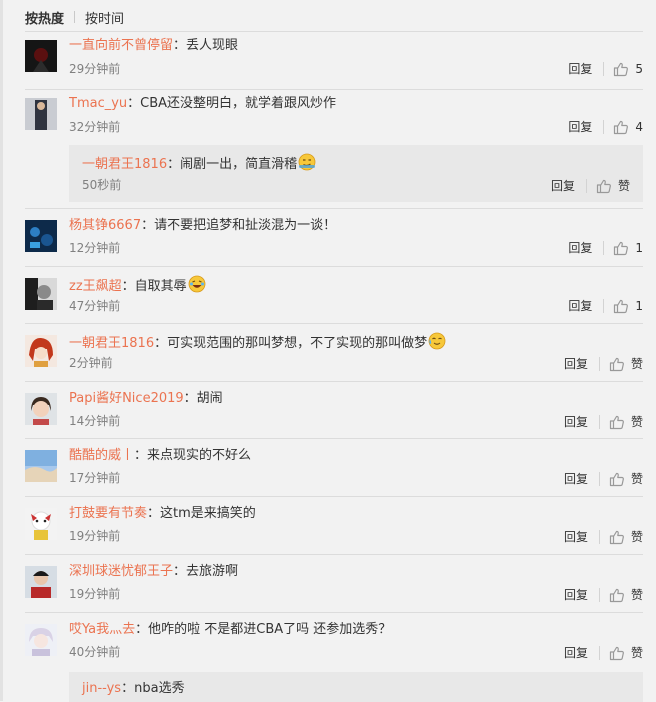  Describe the element at coordinates (212, 45) in the screenshot. I see `comment-text: 丢人现眼` at that location.